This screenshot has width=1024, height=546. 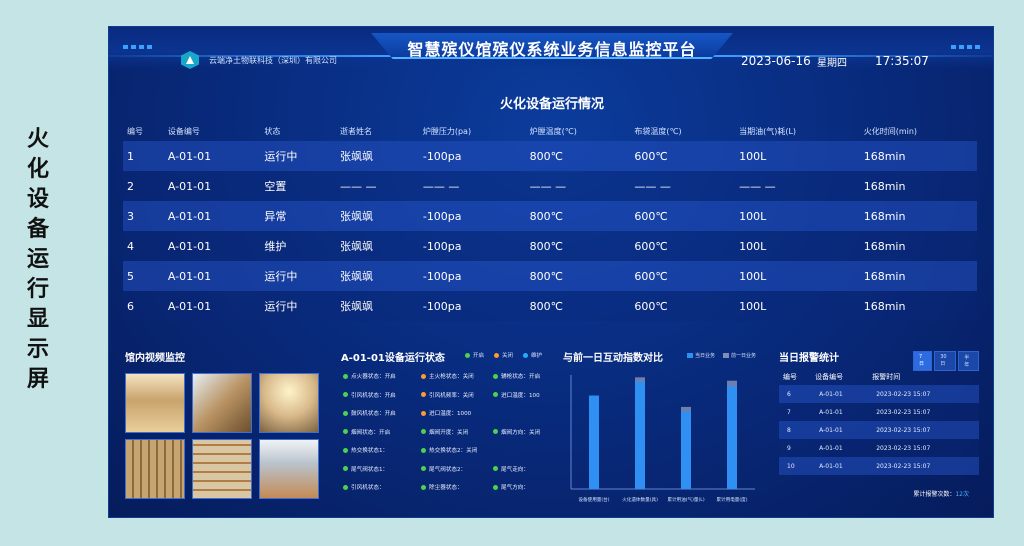 I want to click on column-header: 编号, so click(x=135, y=131).